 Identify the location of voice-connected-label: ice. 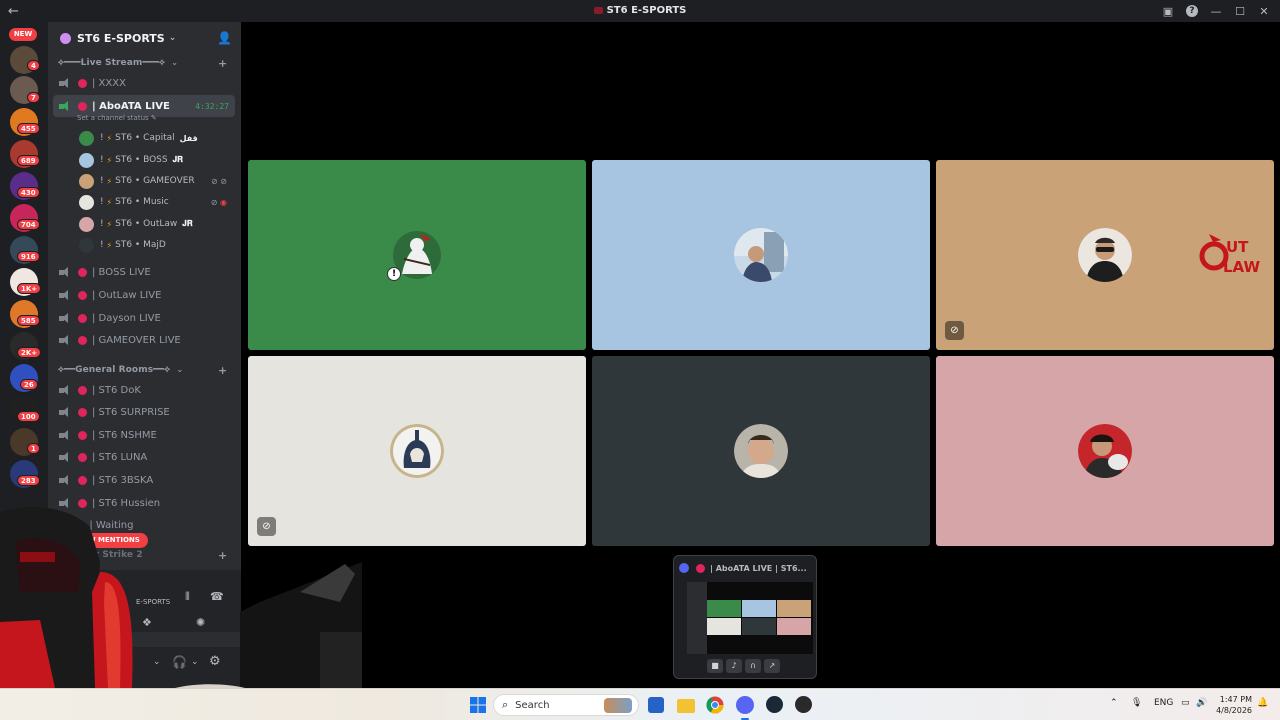
(62, 589).